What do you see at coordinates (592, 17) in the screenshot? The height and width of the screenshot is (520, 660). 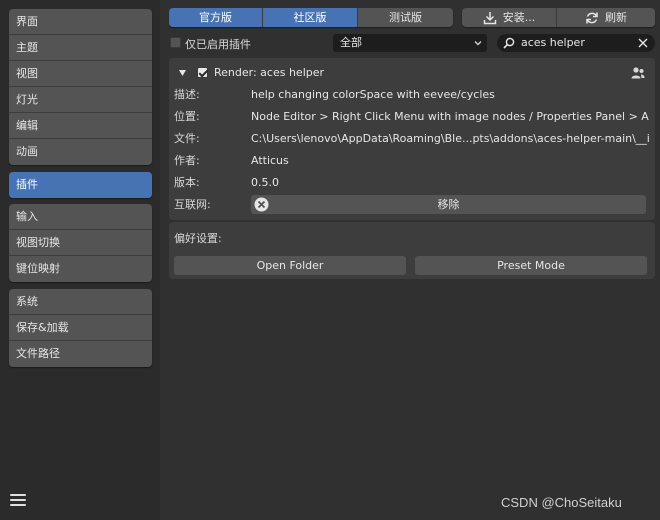 I see `refresh-icon` at bounding box center [592, 17].